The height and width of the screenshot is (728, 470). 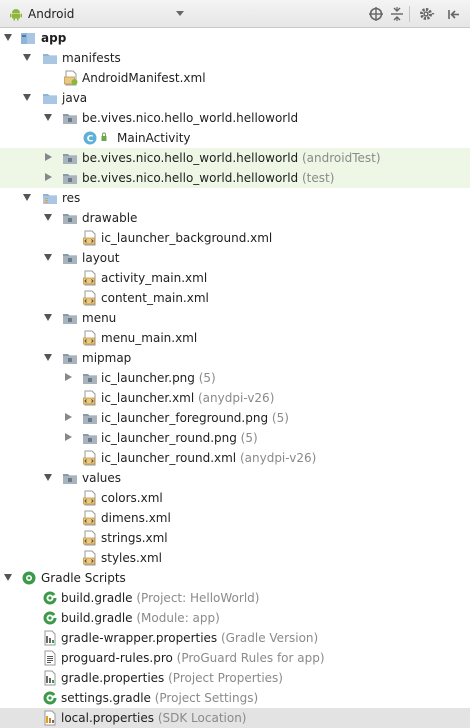 What do you see at coordinates (235, 578) in the screenshot?
I see `tree-item-gradle-scripts: Gradle Scripts` at bounding box center [235, 578].